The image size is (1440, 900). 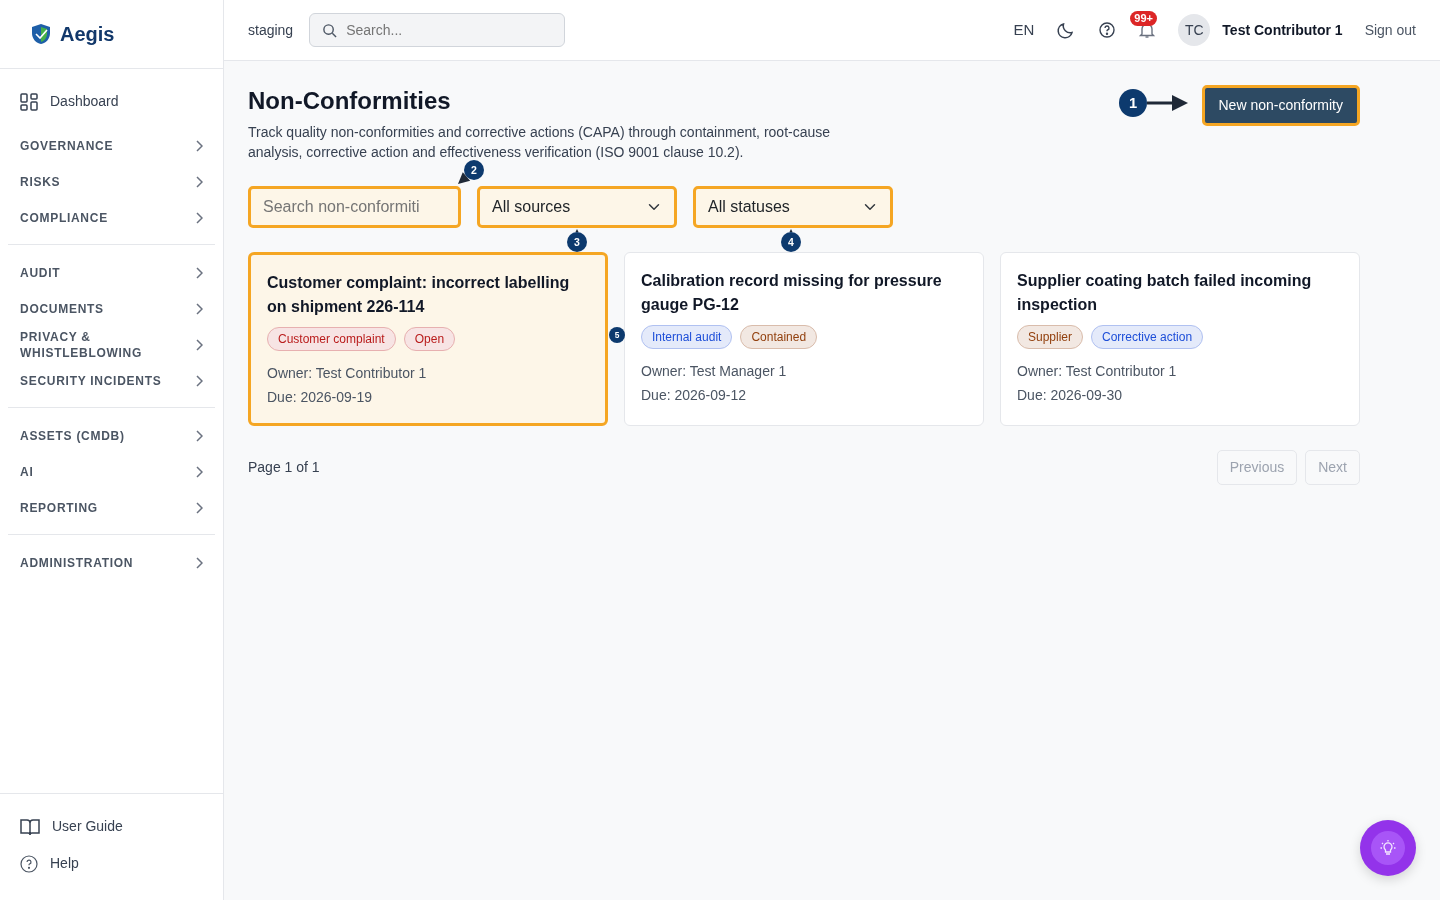 What do you see at coordinates (1280, 105) in the screenshot?
I see `new-non-conformity-button: New non-conformity` at bounding box center [1280, 105].